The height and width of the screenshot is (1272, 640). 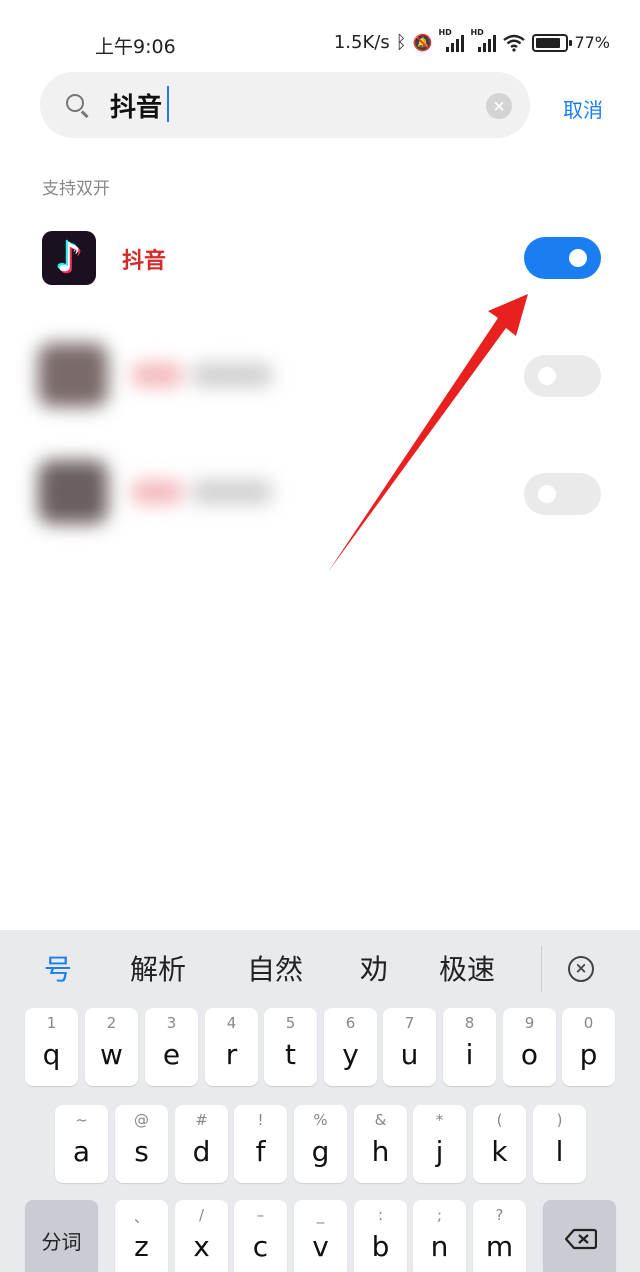 I want to click on key-z: 、 z, so click(x=141, y=1236).